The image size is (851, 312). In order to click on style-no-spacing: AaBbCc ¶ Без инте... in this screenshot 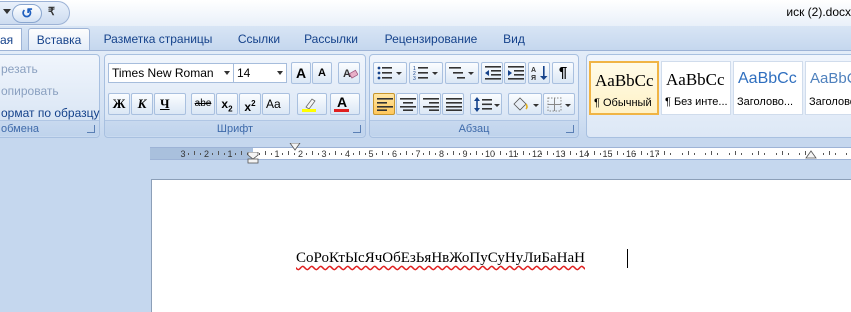, I will do `click(696, 88)`.